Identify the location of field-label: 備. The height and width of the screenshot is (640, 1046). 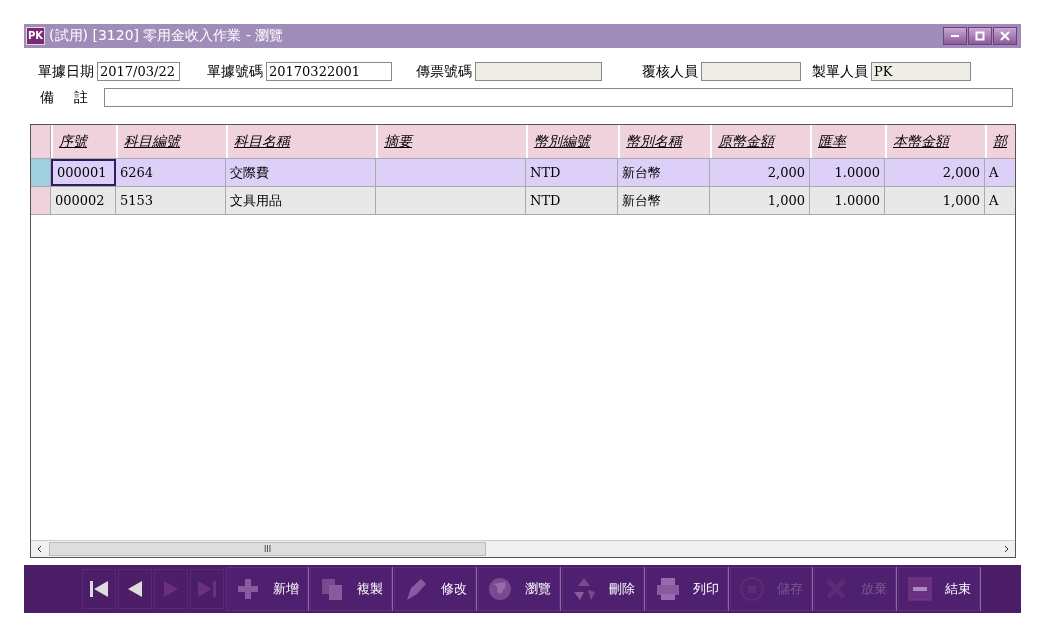
(47, 97).